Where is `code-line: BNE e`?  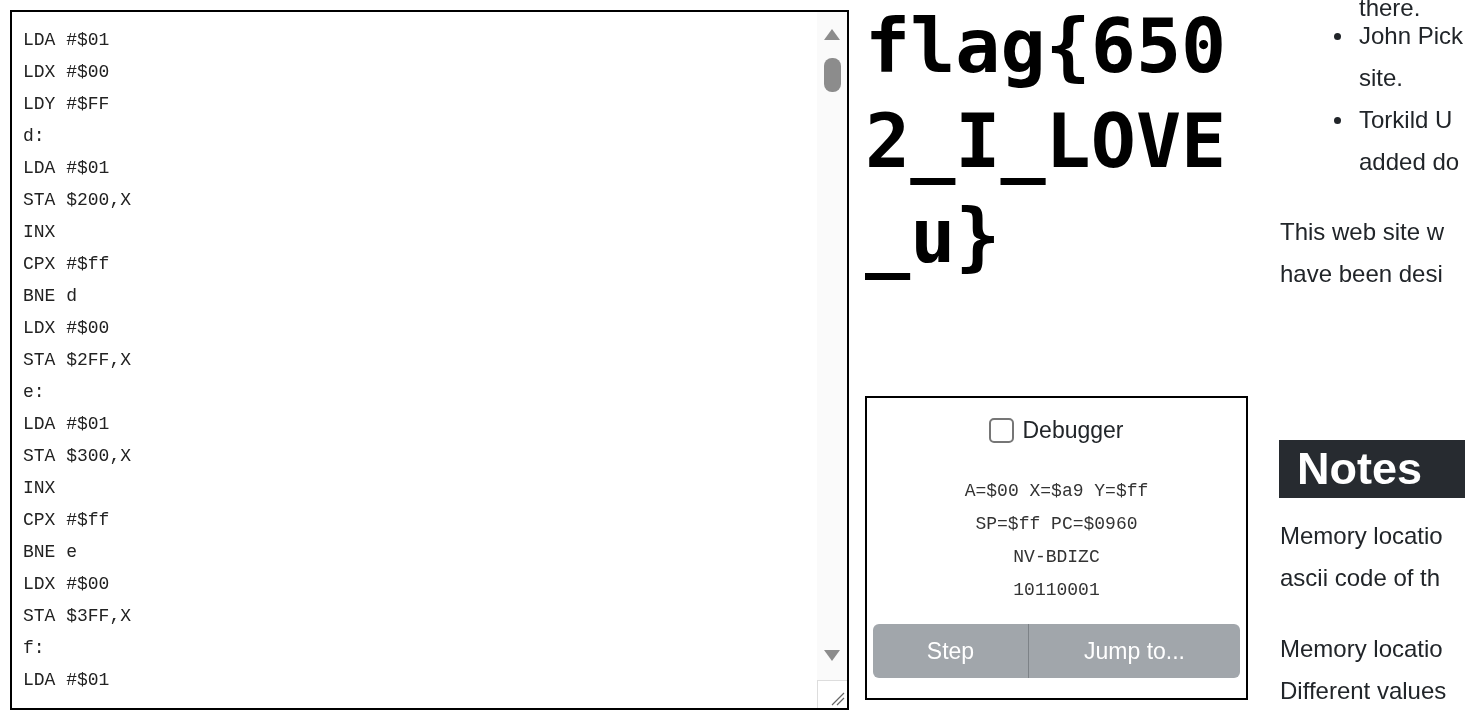 code-line: BNE e is located at coordinates (50, 552).